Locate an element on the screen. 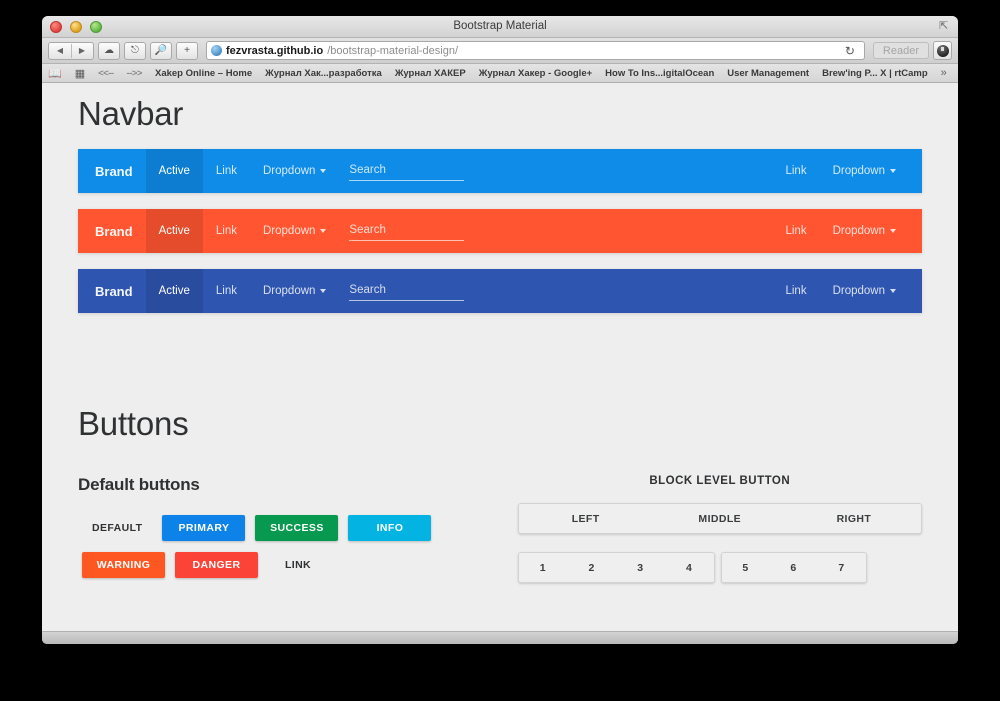 This screenshot has width=1000, height=701. default-buttons-row-2: WARNING DANGER LINK is located at coordinates (285, 565).